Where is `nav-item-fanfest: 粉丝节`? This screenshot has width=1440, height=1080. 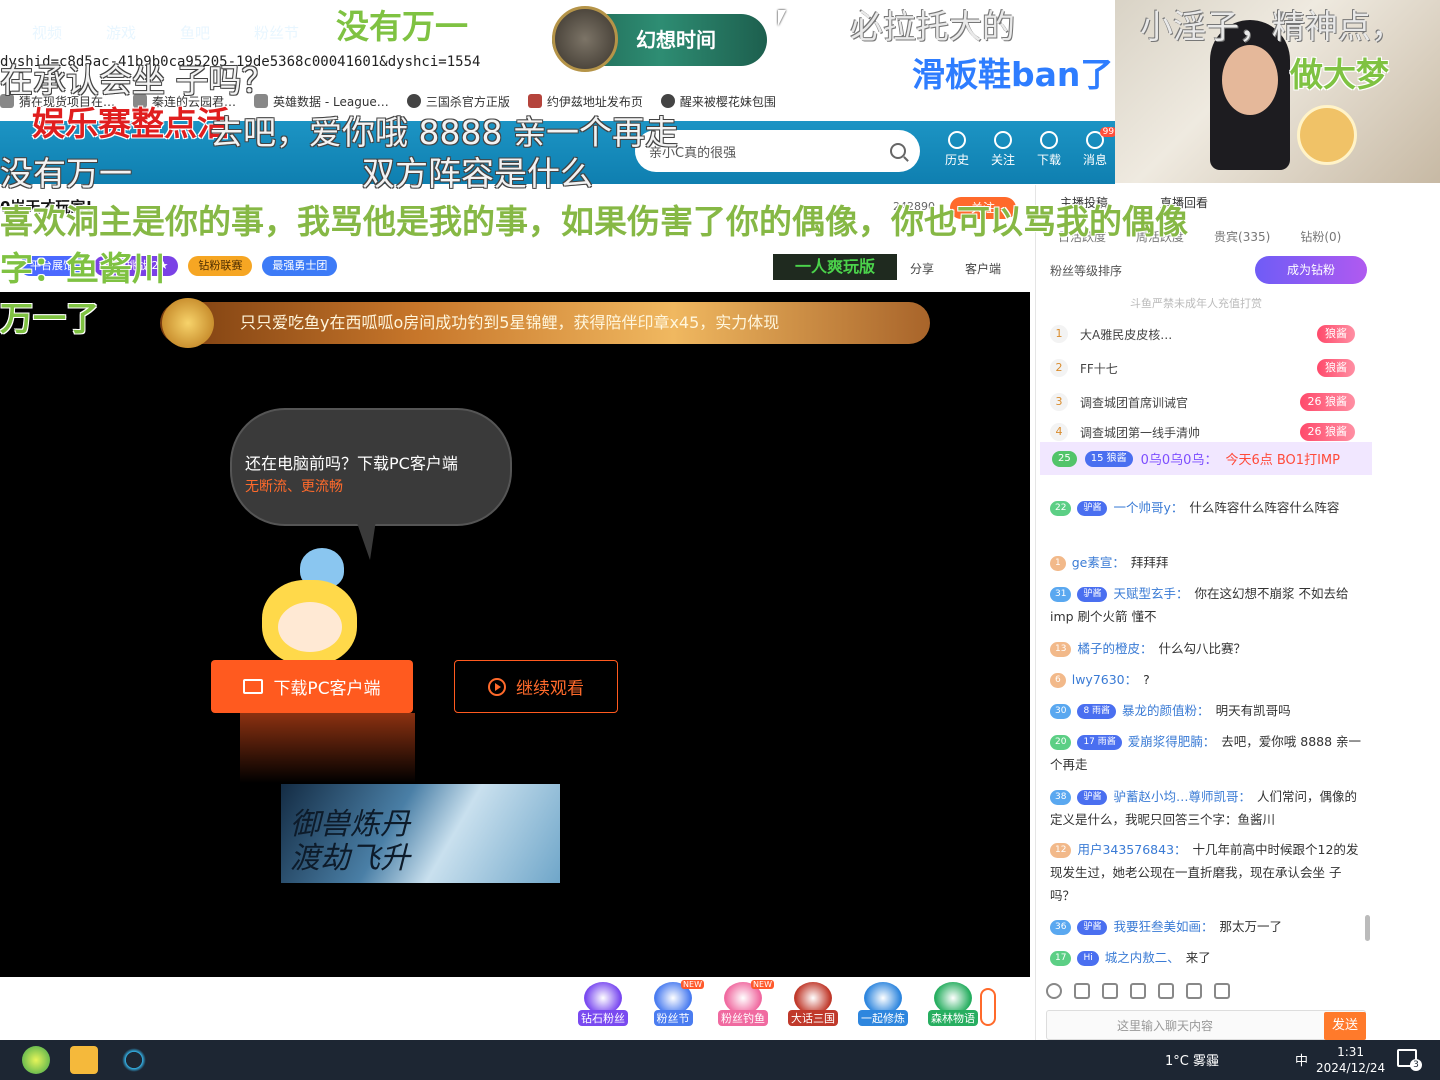
nav-item-fanfest: 粉丝节 is located at coordinates (276, 32).